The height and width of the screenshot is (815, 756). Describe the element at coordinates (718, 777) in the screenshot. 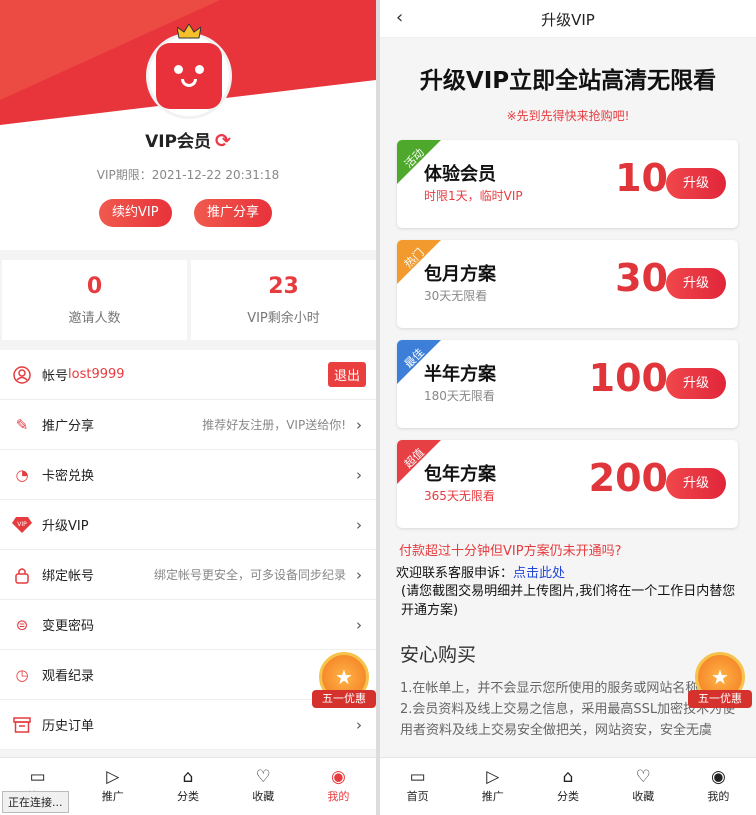

I see `user-icon: ◉` at that location.